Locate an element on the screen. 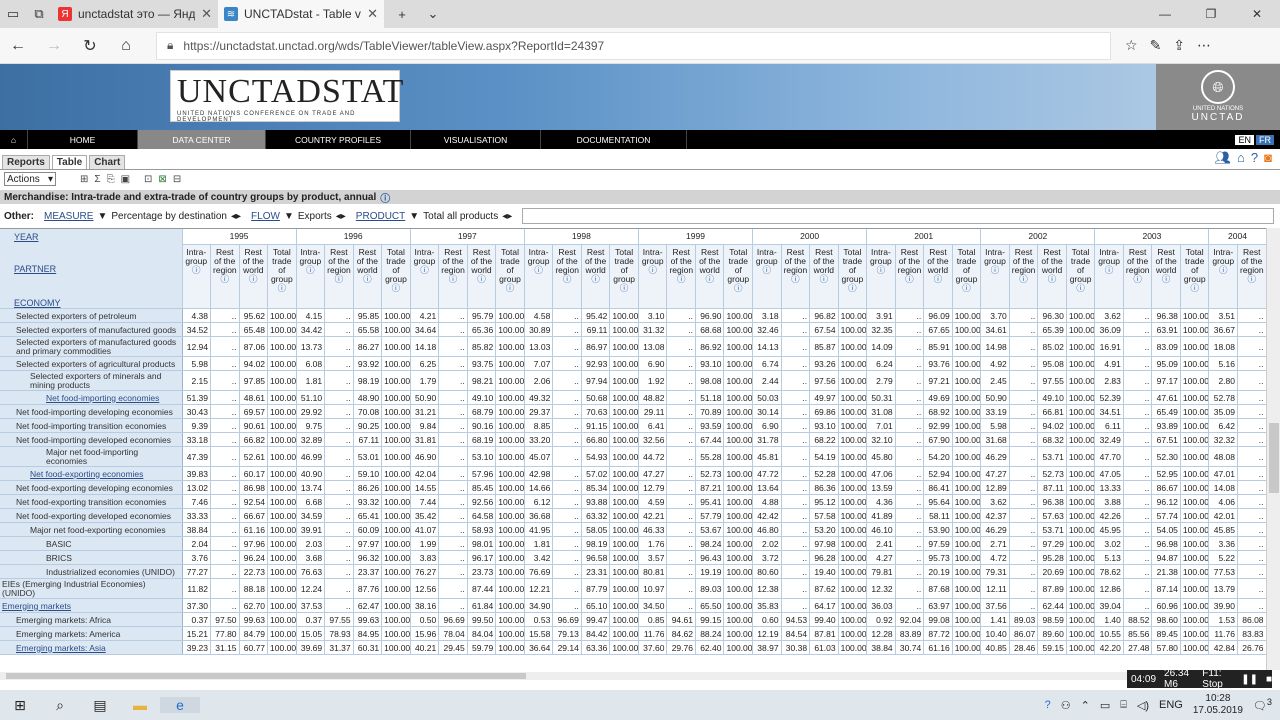  flow-label: FLOW is located at coordinates (265, 216).